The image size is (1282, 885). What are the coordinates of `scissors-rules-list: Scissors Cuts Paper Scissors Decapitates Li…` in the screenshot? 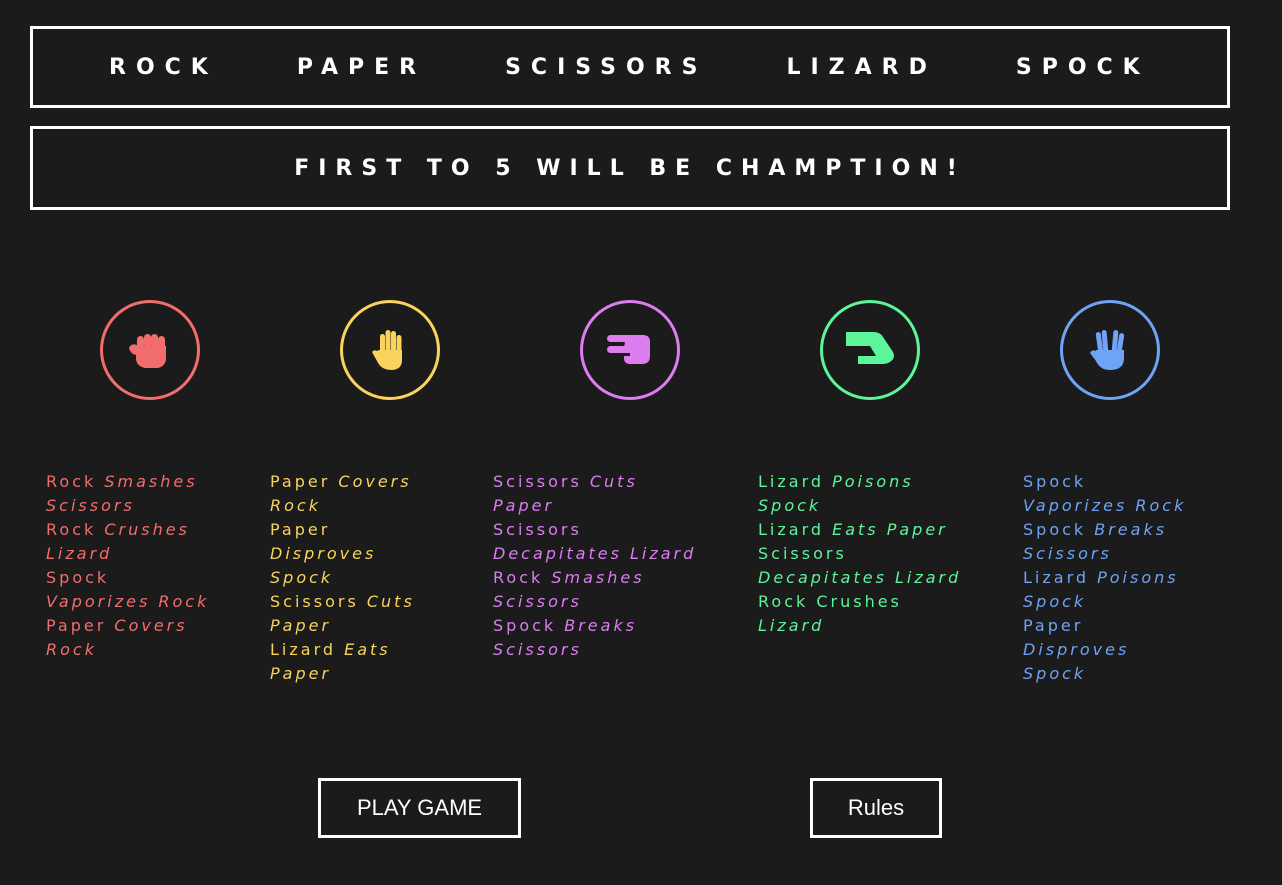 It's located at (594, 566).